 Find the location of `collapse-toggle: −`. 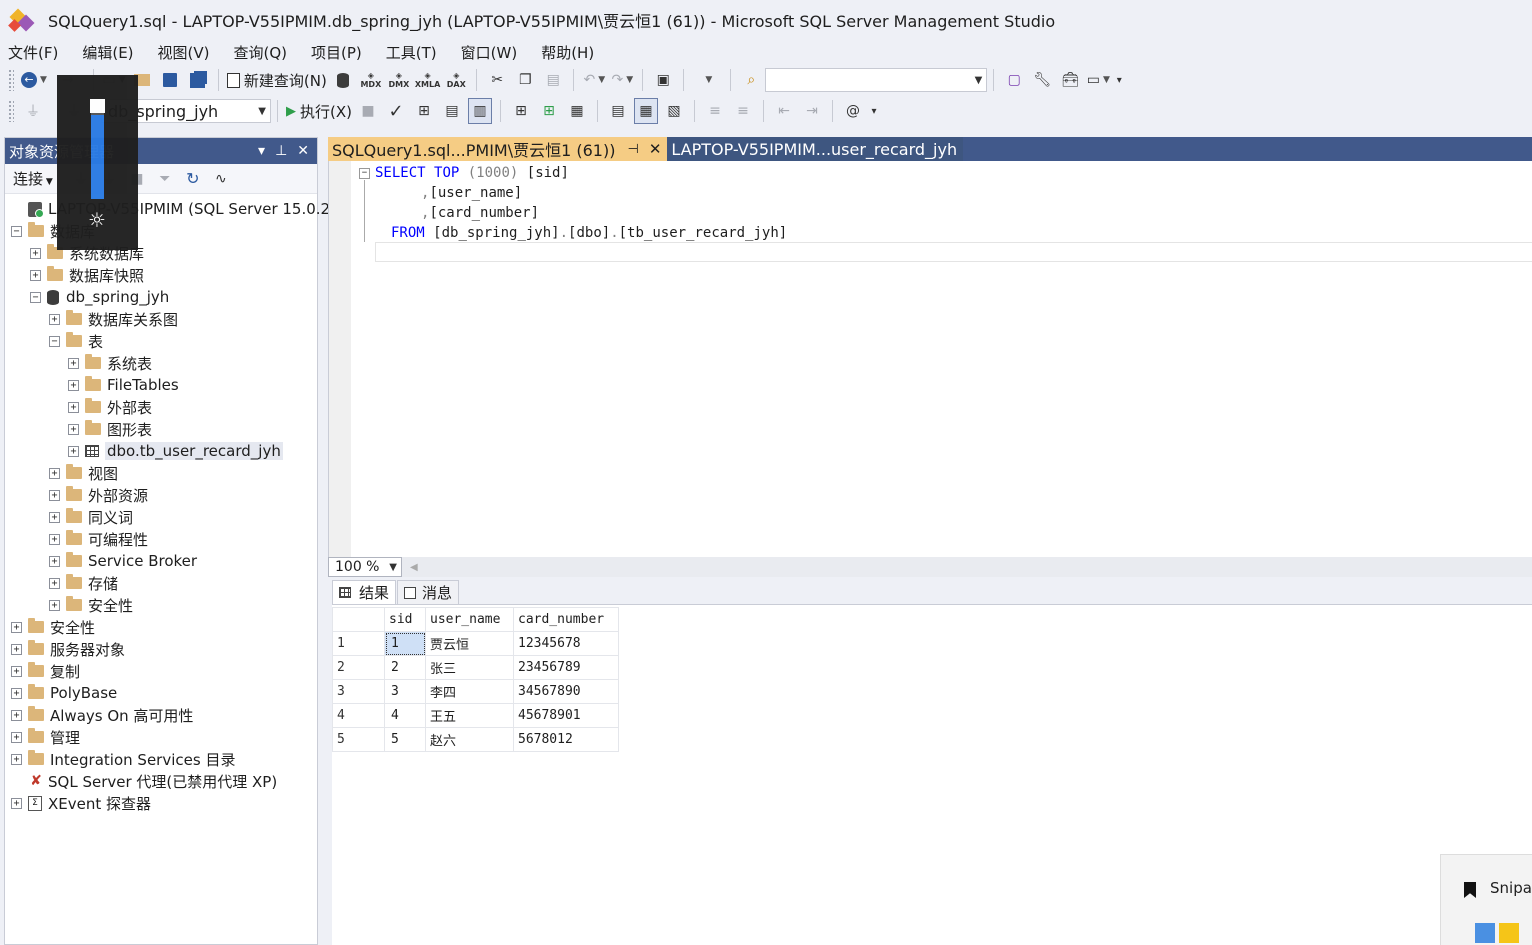

collapse-toggle: − is located at coordinates (364, 173).